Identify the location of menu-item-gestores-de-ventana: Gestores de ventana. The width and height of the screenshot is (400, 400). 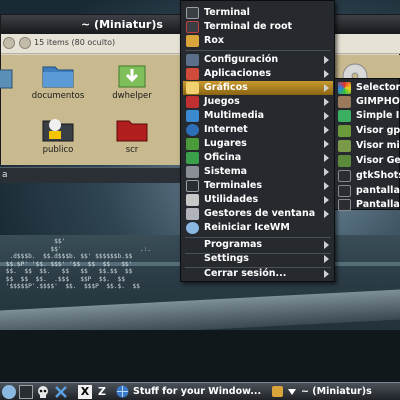
(258, 214).